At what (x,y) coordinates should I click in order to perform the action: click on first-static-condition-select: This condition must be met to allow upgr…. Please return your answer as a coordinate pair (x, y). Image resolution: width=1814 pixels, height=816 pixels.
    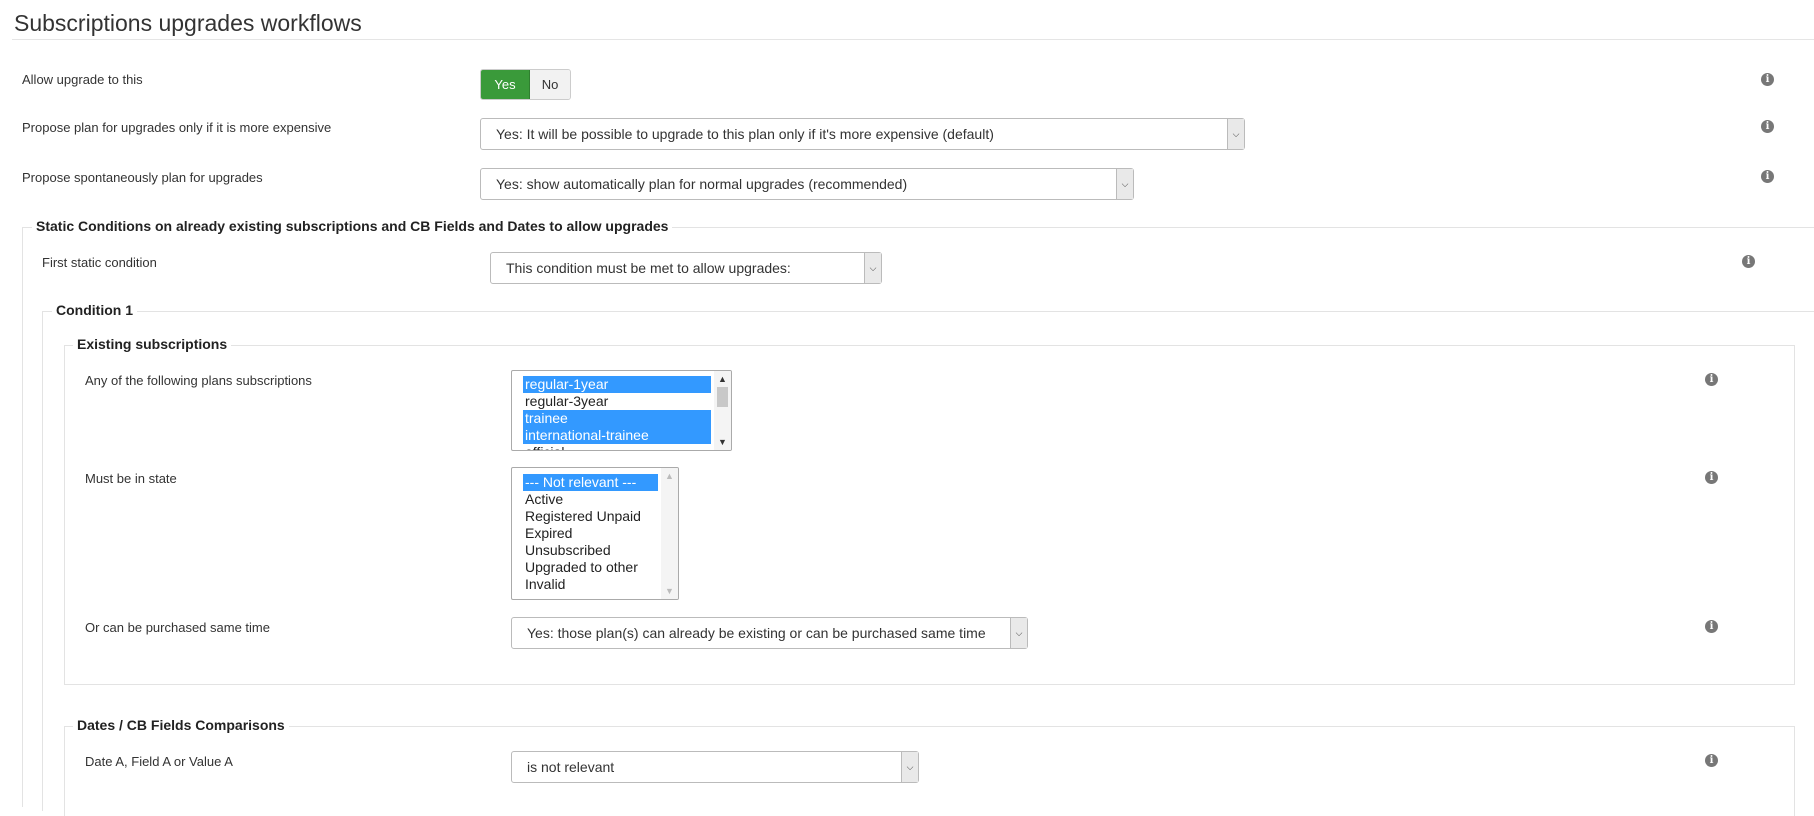
    Looking at the image, I should click on (686, 268).